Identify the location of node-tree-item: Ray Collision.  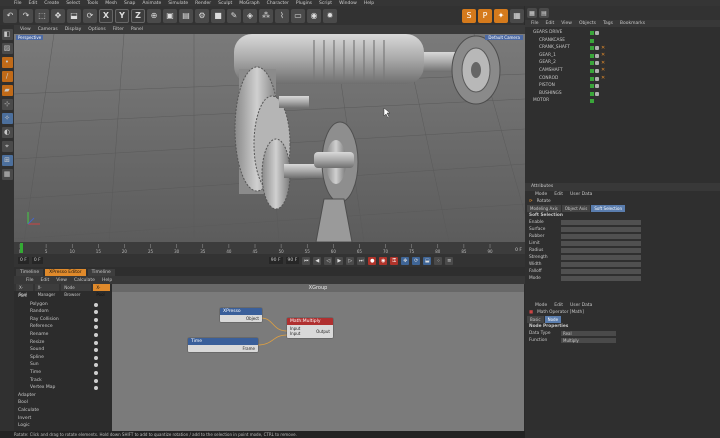
(62, 320).